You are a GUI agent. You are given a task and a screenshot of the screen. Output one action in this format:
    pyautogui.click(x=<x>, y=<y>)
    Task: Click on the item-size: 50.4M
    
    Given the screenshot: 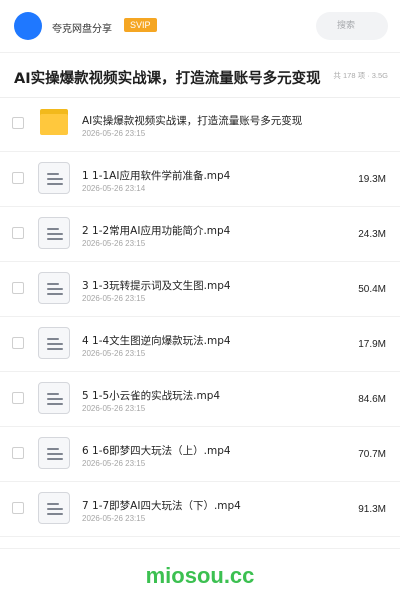 What is the action you would take?
    pyautogui.click(x=372, y=289)
    